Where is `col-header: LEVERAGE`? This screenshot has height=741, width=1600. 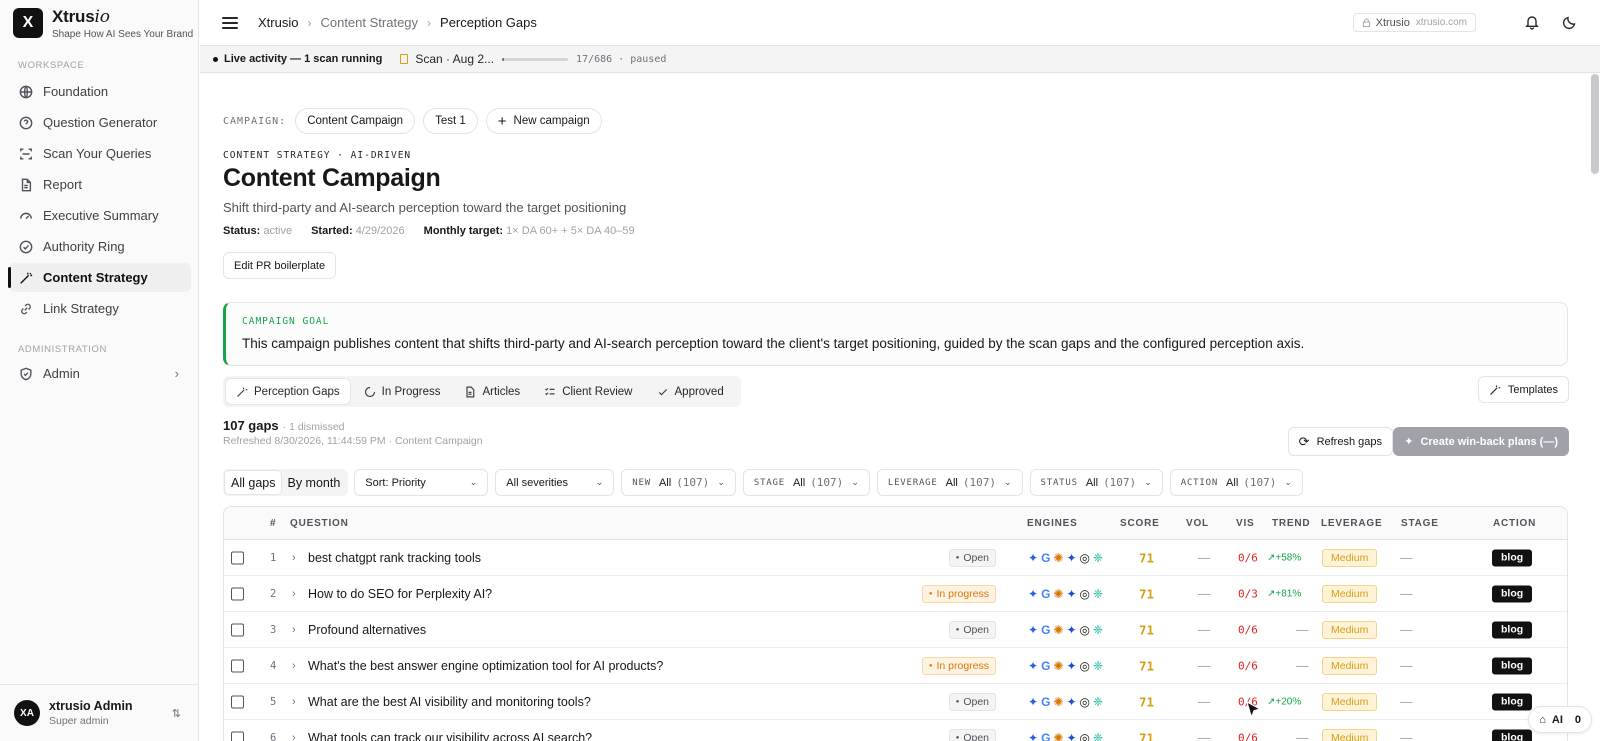 col-header: LEVERAGE is located at coordinates (1351, 523).